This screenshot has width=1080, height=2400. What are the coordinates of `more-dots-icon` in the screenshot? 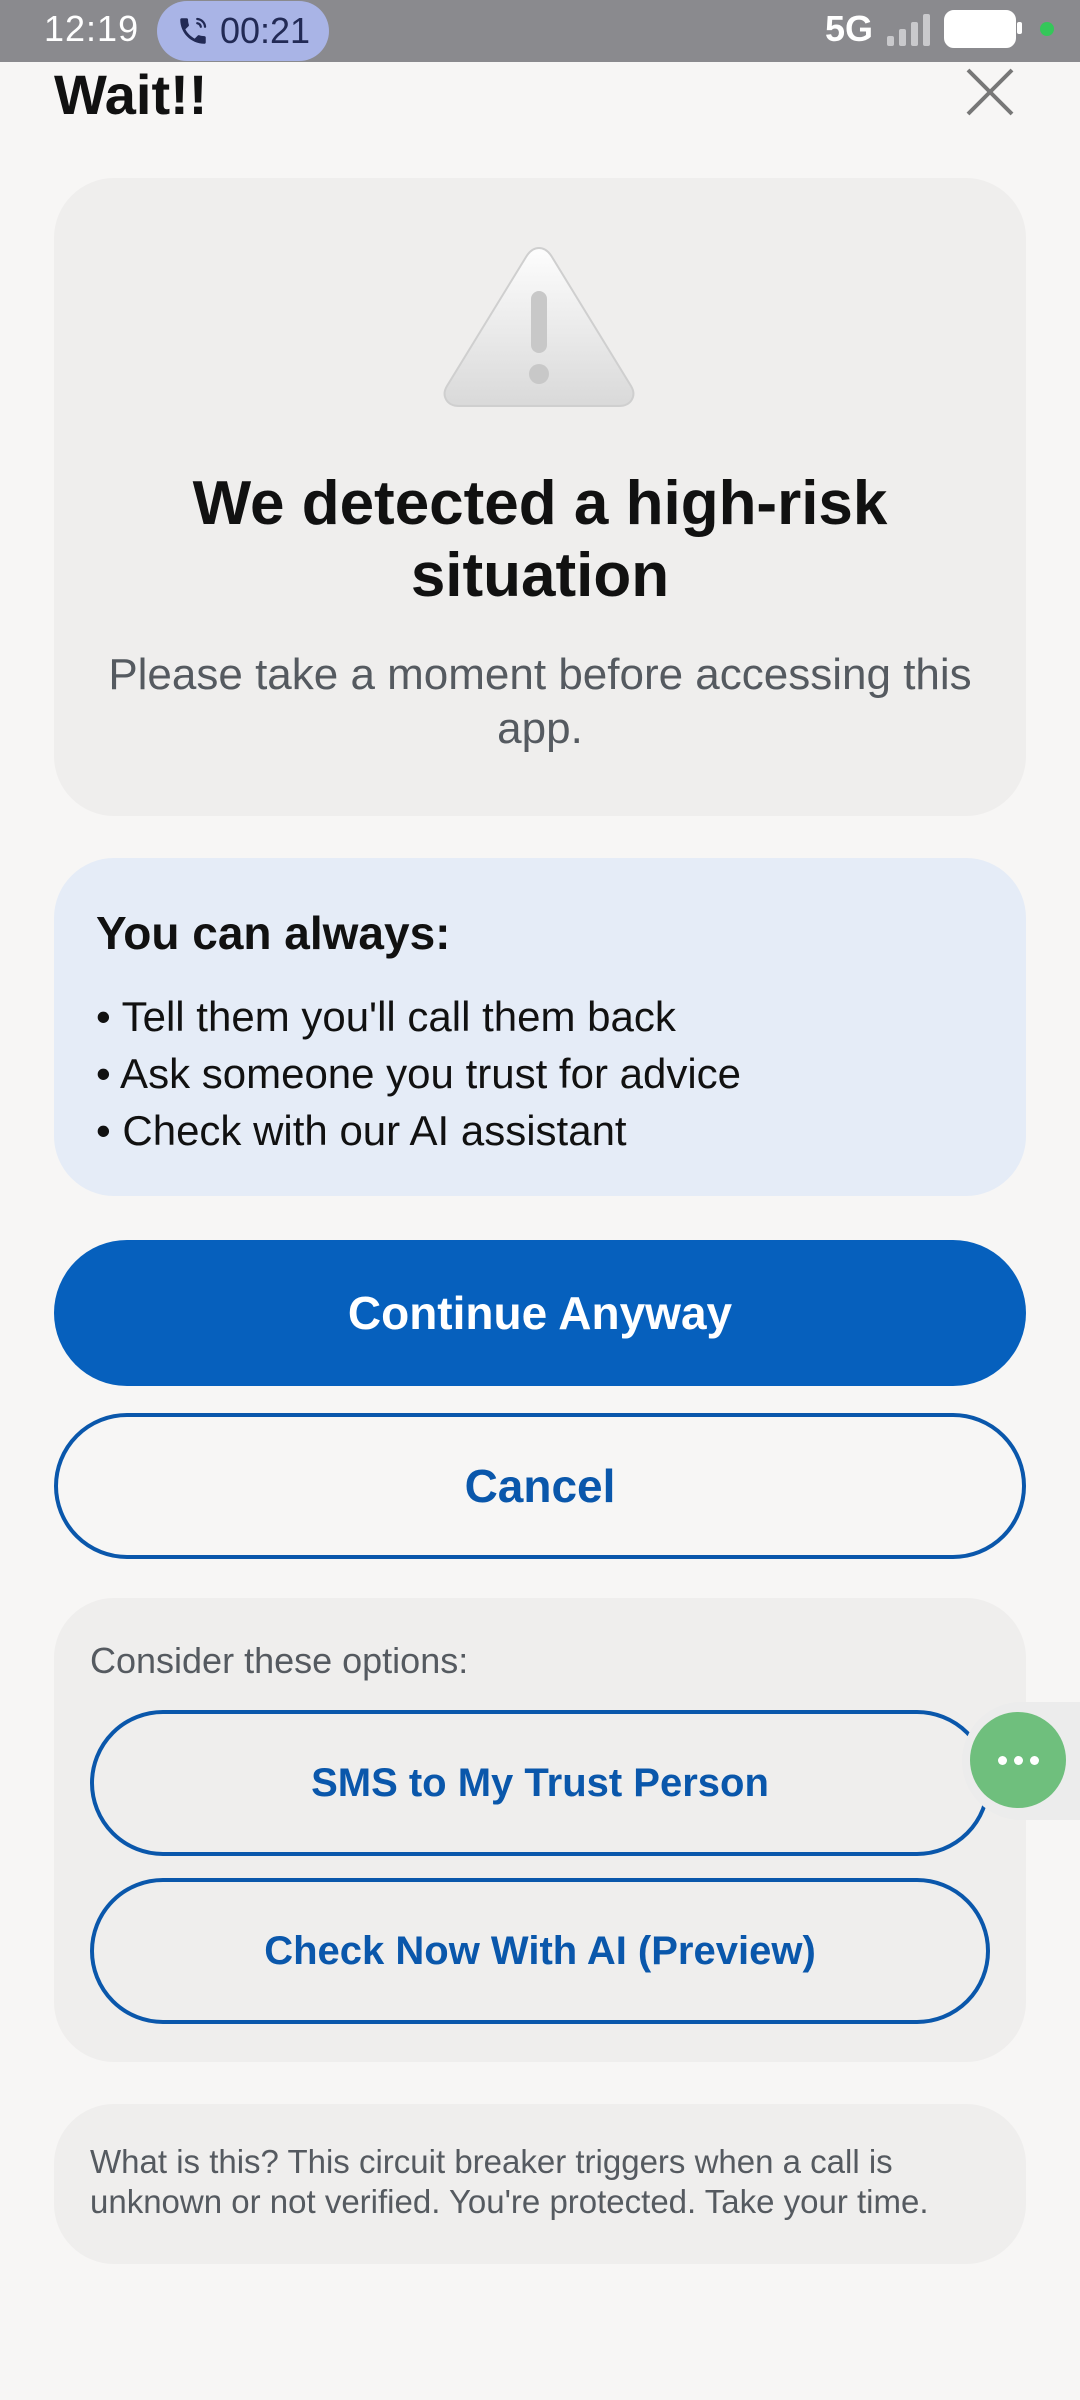 It's located at (1018, 1760).